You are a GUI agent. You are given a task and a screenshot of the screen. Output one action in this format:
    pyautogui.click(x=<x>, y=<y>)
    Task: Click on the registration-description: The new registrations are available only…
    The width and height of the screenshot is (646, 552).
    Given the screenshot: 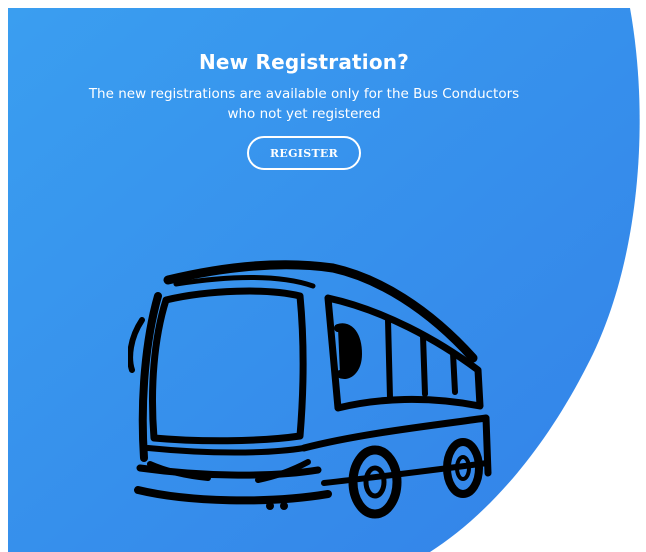 What is the action you would take?
    pyautogui.click(x=304, y=104)
    